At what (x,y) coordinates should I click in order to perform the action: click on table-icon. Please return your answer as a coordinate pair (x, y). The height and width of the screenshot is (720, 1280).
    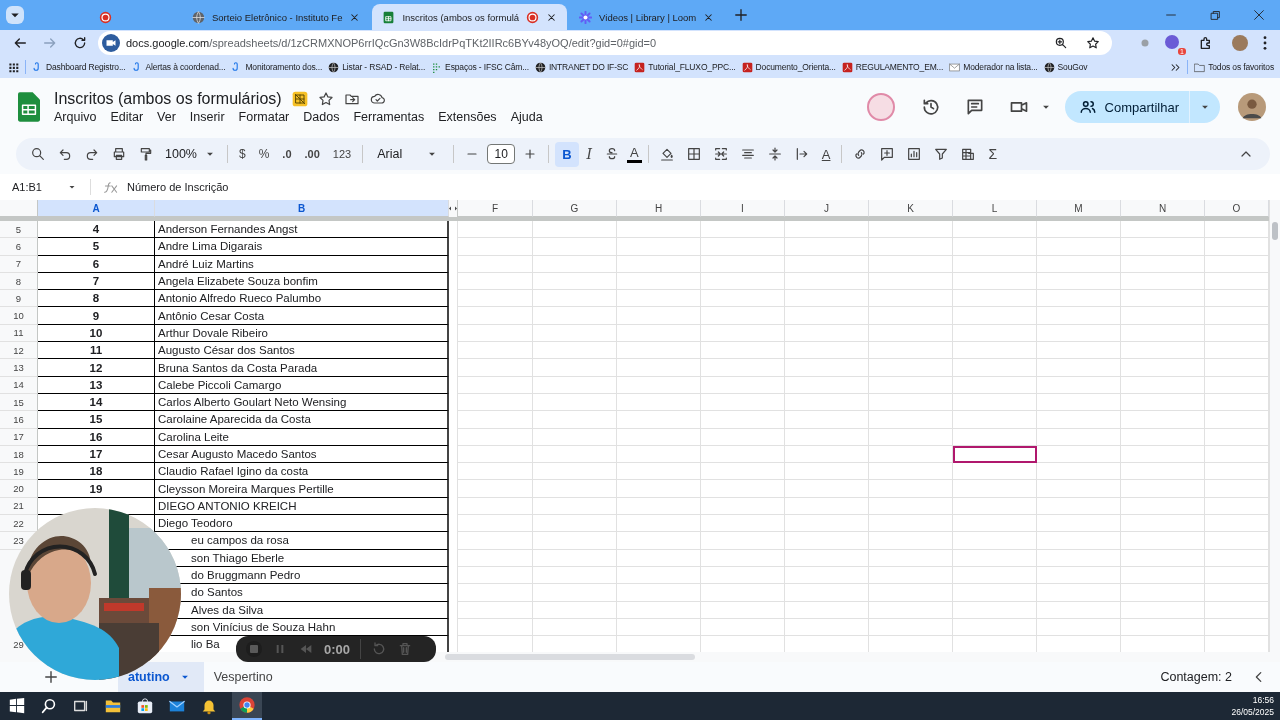
    Looking at the image, I should click on (968, 154).